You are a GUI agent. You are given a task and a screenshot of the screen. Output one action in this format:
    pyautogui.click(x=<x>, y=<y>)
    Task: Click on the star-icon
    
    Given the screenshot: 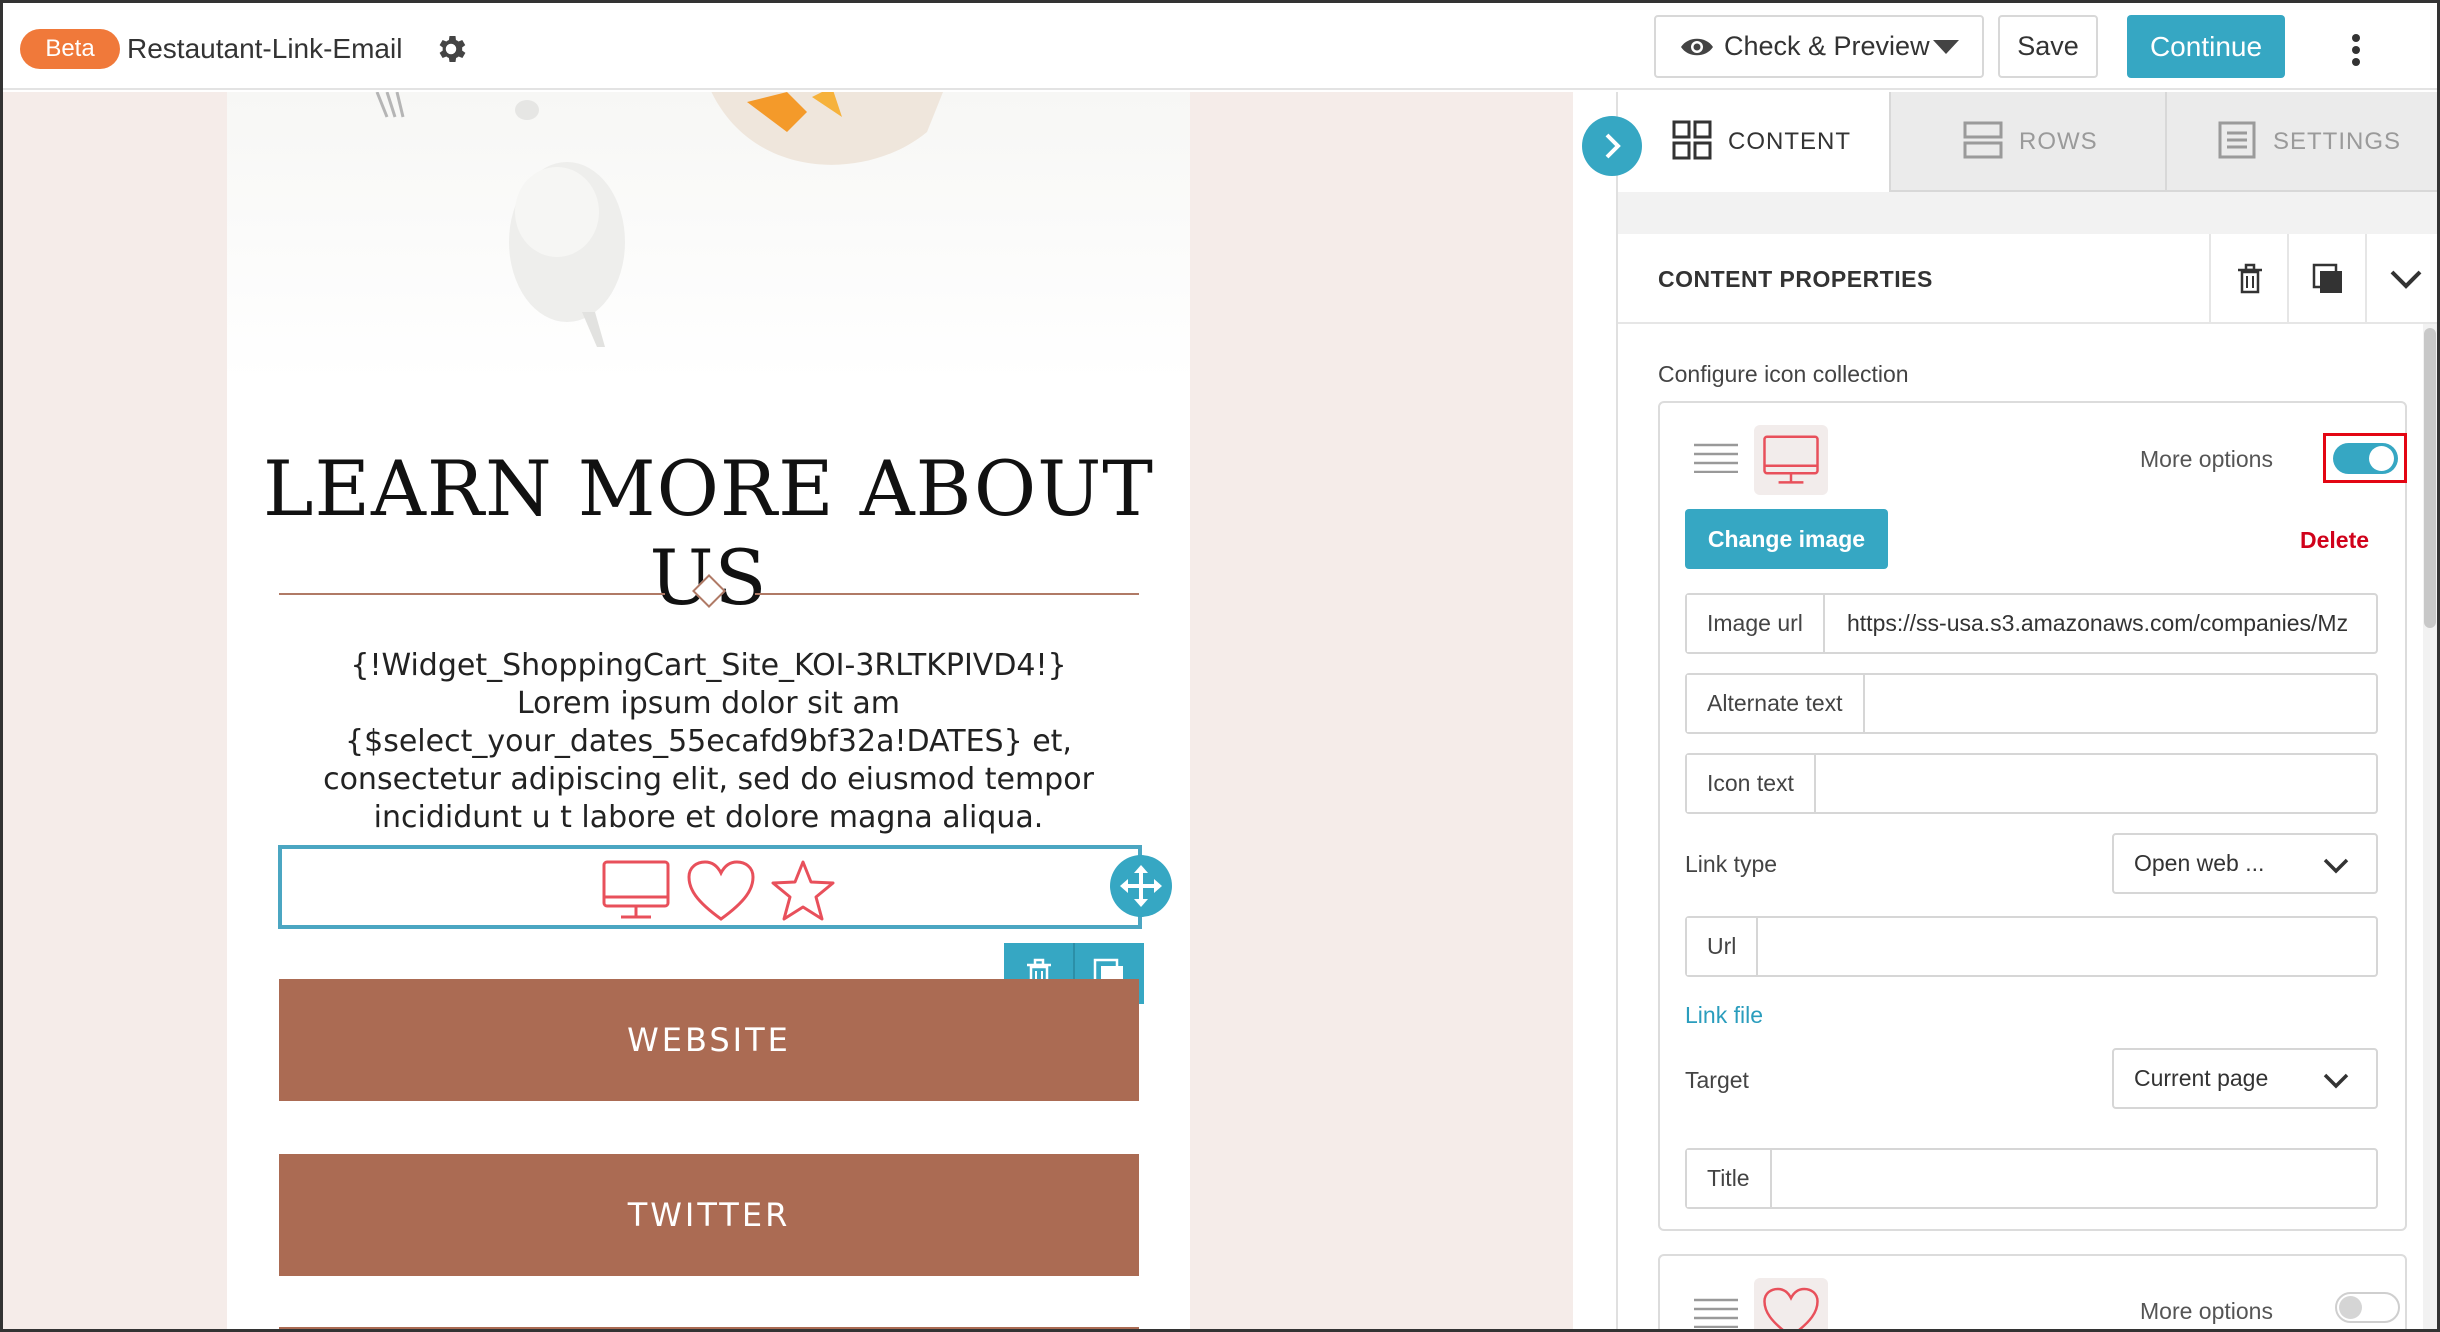 What is the action you would take?
    pyautogui.click(x=803, y=891)
    